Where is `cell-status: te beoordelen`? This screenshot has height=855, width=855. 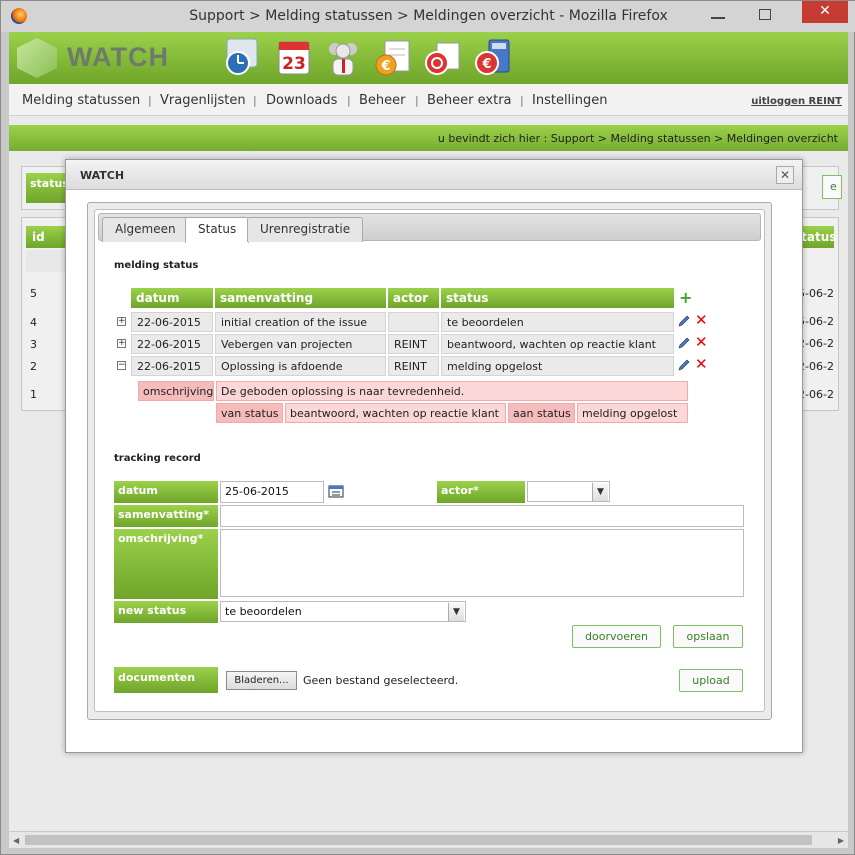 cell-status: te beoordelen is located at coordinates (557, 322).